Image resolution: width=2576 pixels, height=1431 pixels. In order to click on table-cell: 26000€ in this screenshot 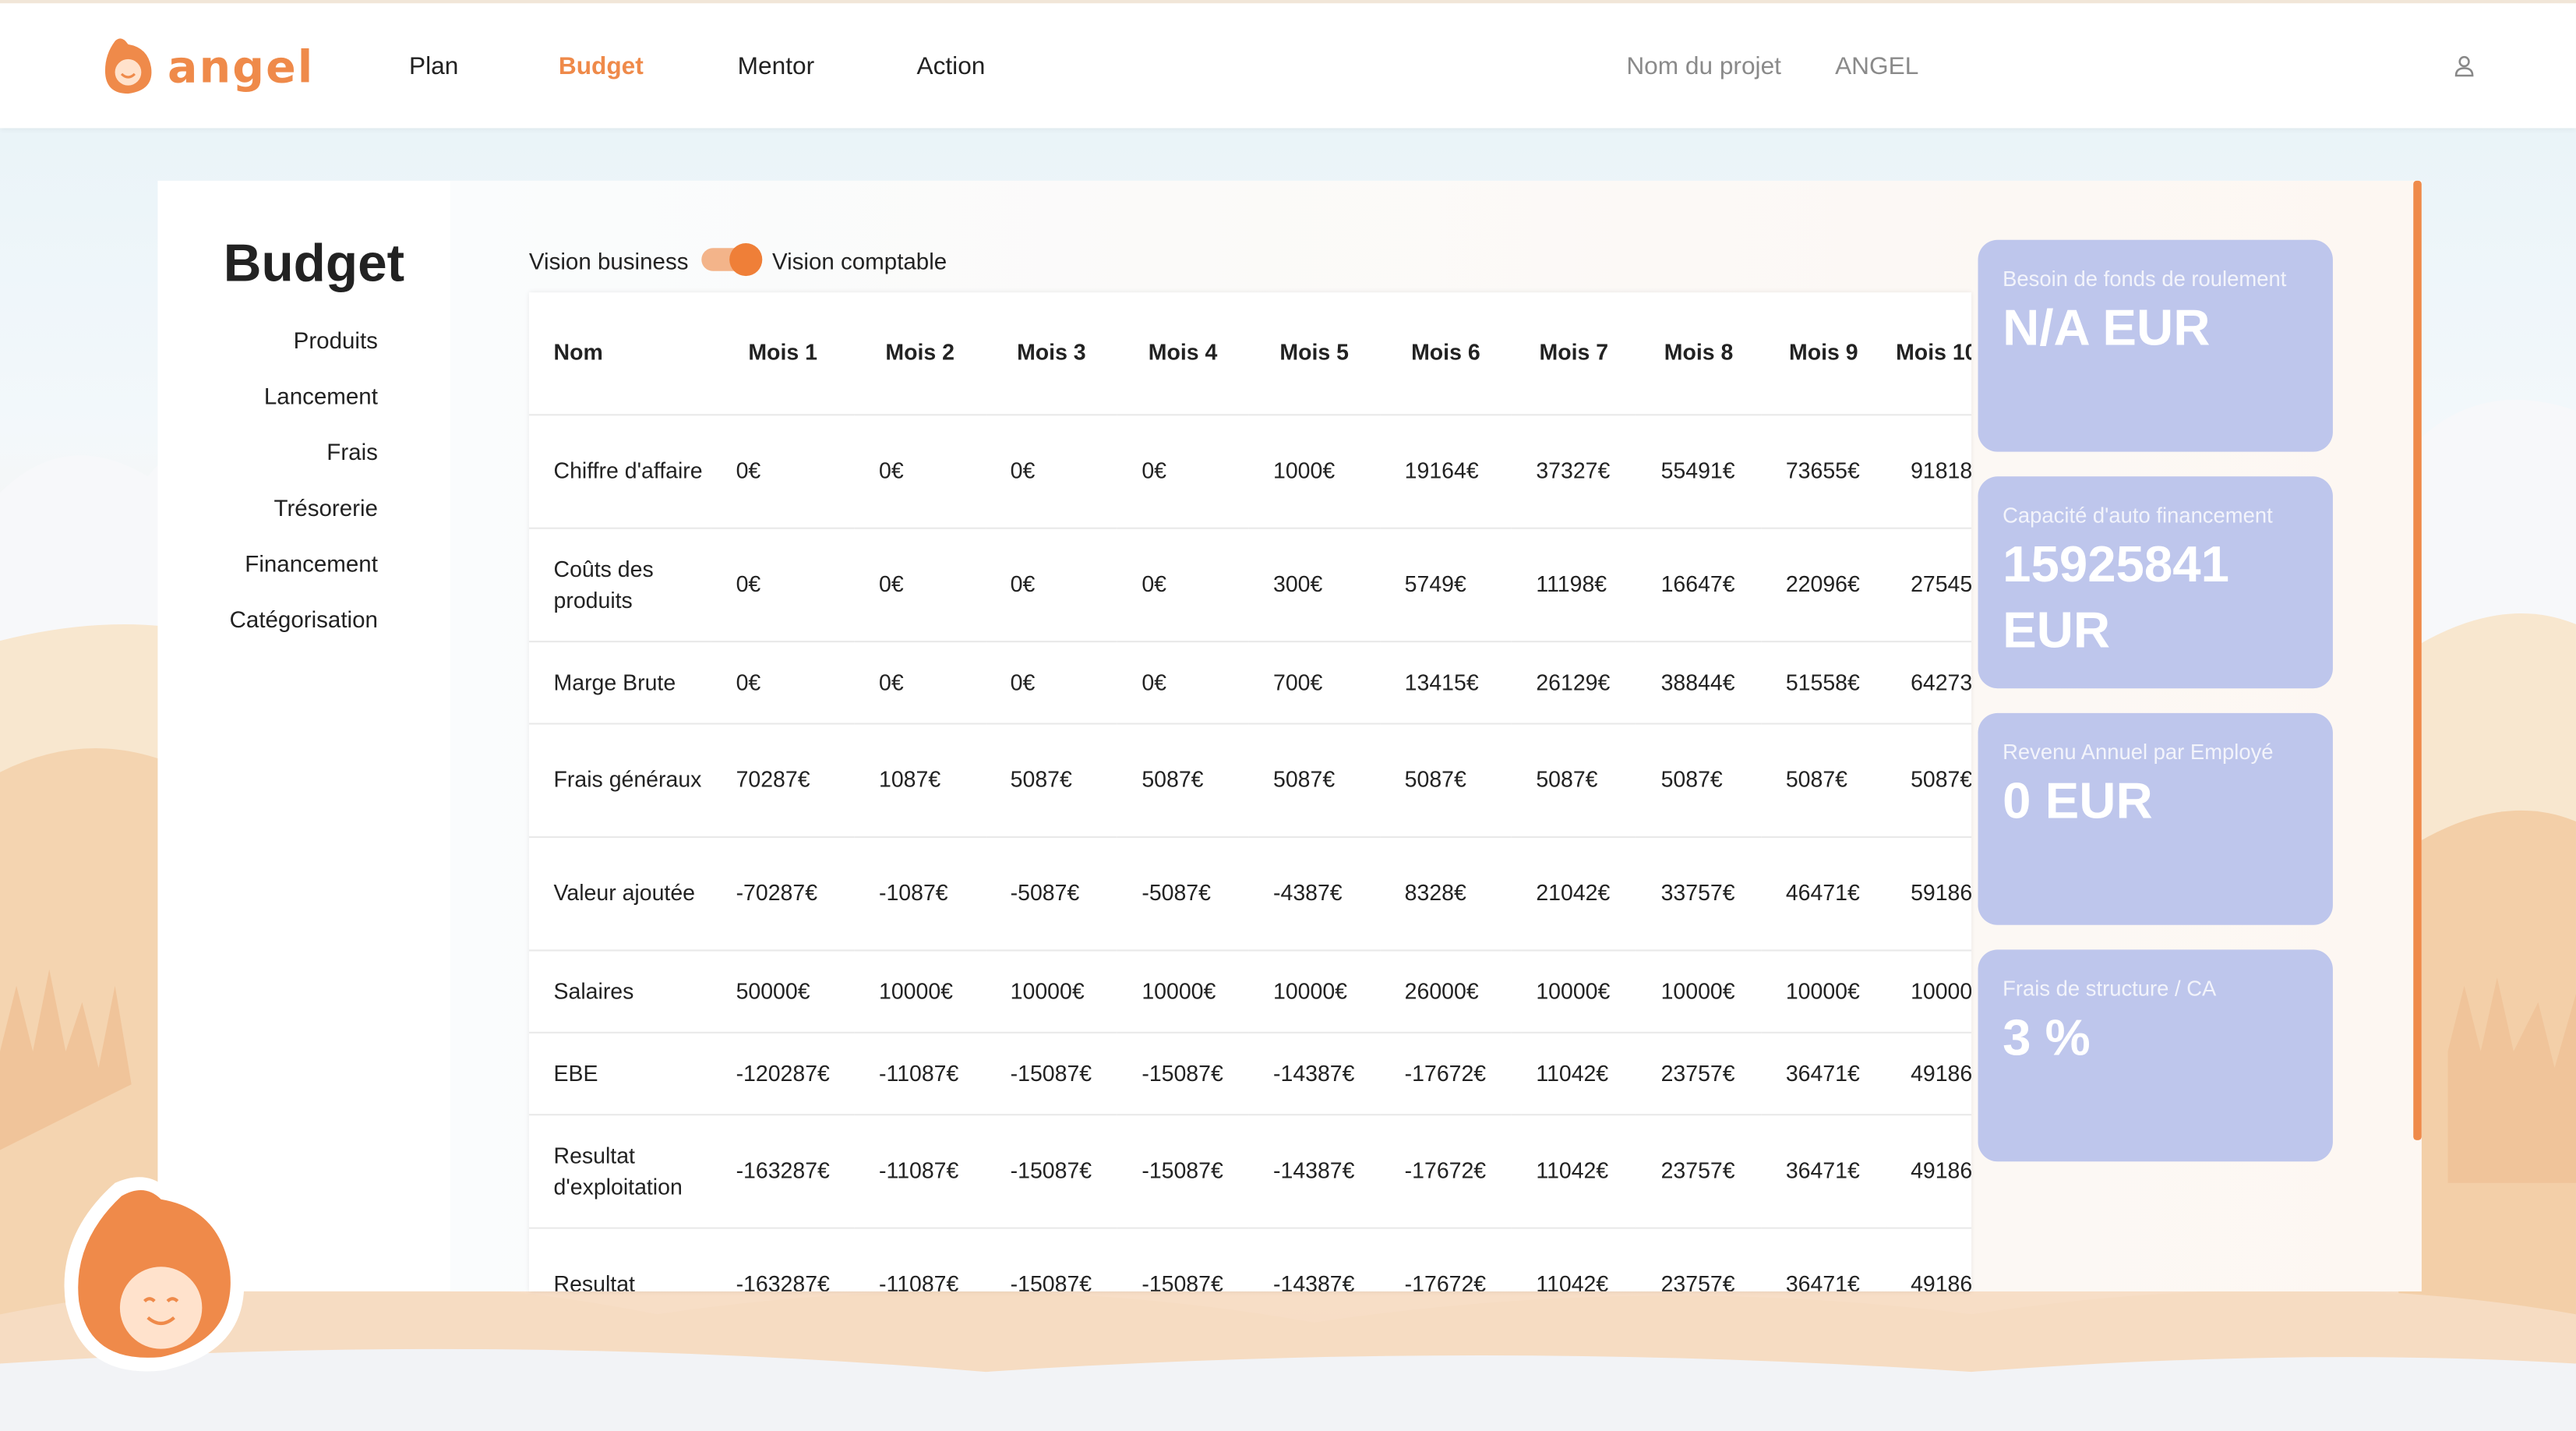, I will do `click(1446, 990)`.